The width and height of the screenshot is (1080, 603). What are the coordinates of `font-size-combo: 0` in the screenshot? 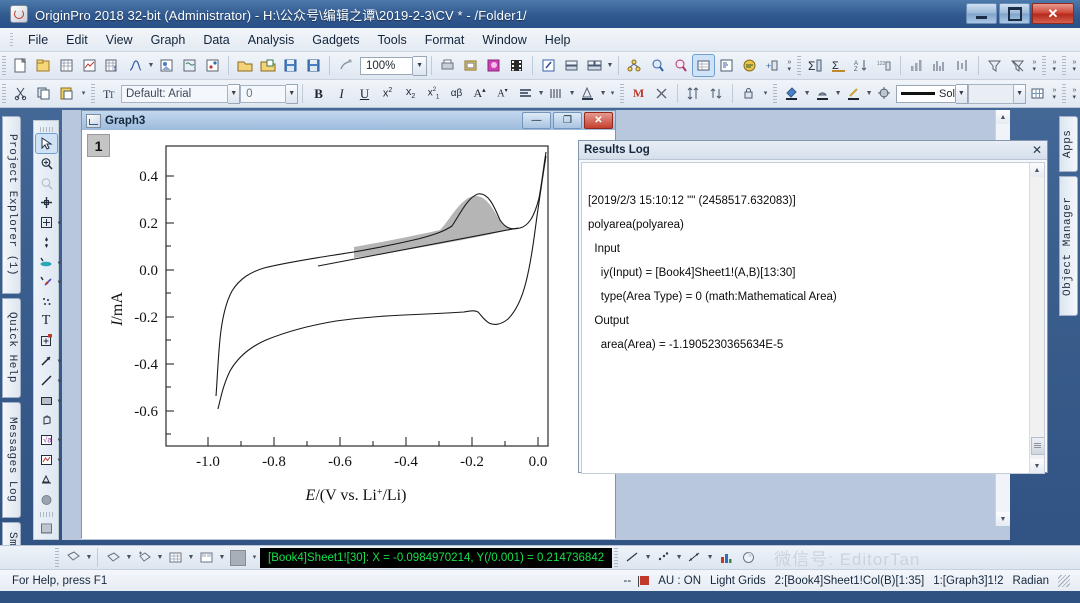 It's located at (263, 93).